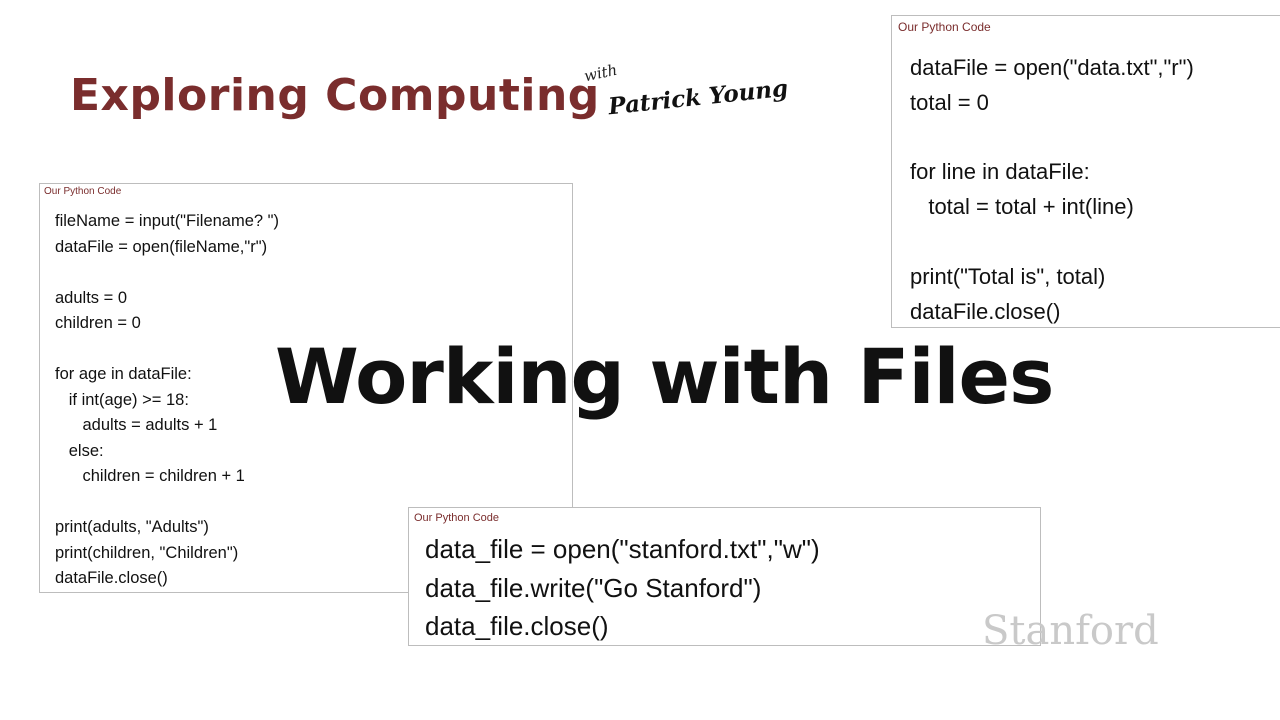 The height and width of the screenshot is (720, 1280). Describe the element at coordinates (161, 246) in the screenshot. I see `code-line: dataFile = open(fileName,"r")` at that location.